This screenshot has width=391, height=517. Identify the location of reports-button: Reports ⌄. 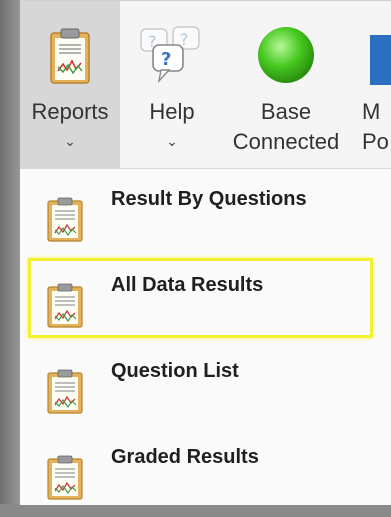
(70, 85).